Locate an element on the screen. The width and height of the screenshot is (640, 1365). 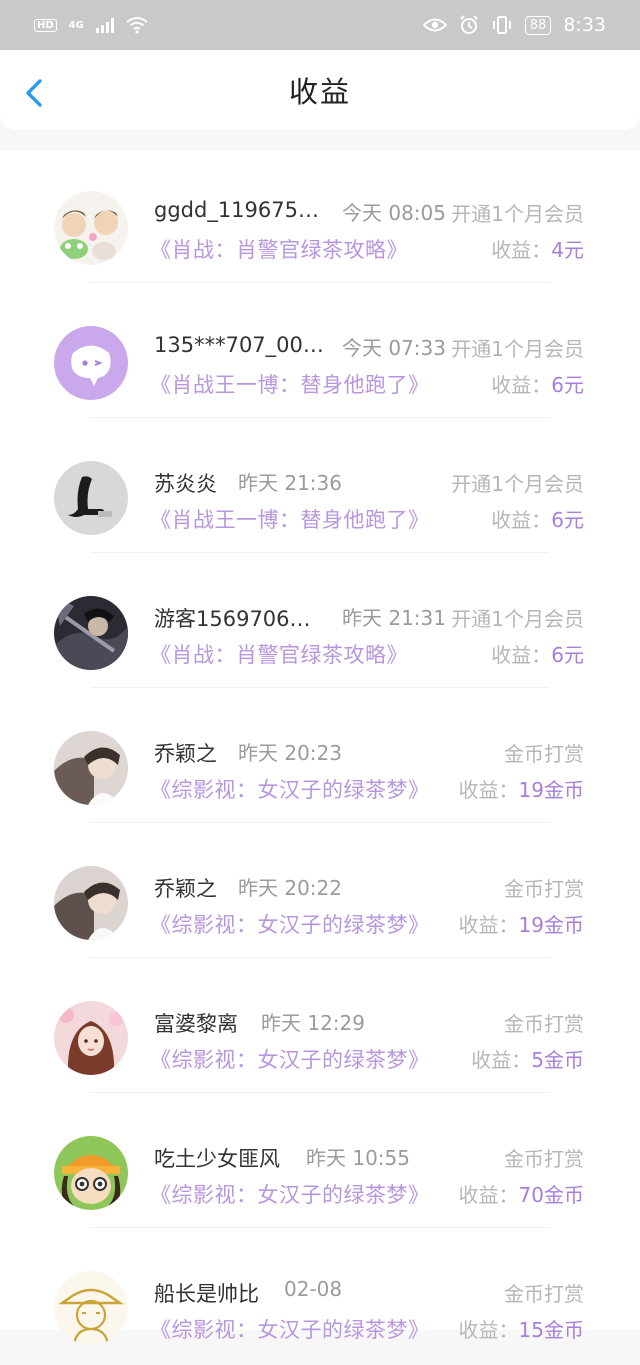
back-arrow-icon is located at coordinates (34, 93).